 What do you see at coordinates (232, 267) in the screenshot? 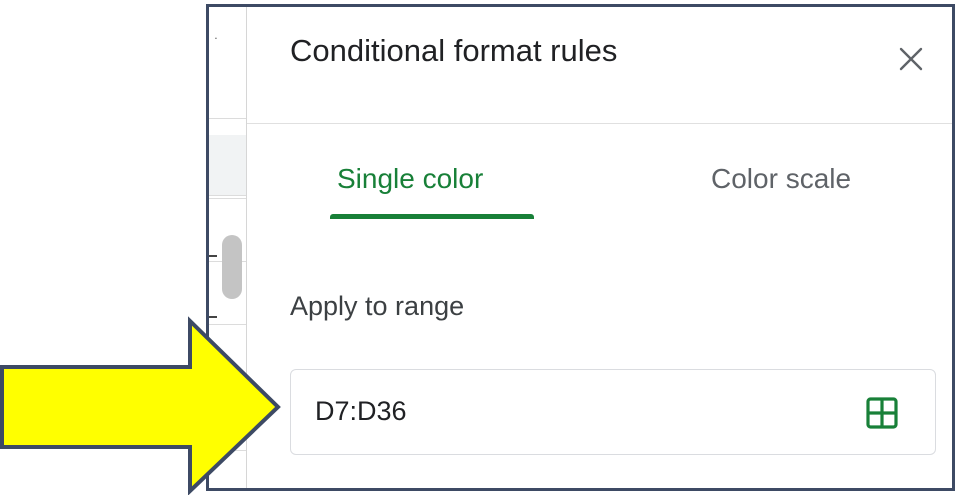
I see `scrollbar-thumb` at bounding box center [232, 267].